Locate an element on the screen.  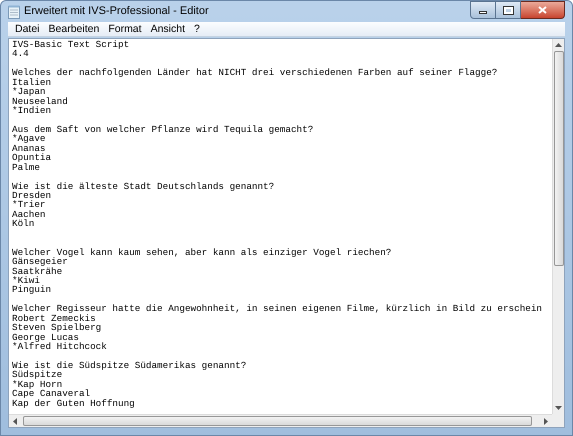
notepad-icon is located at coordinates (14, 11).